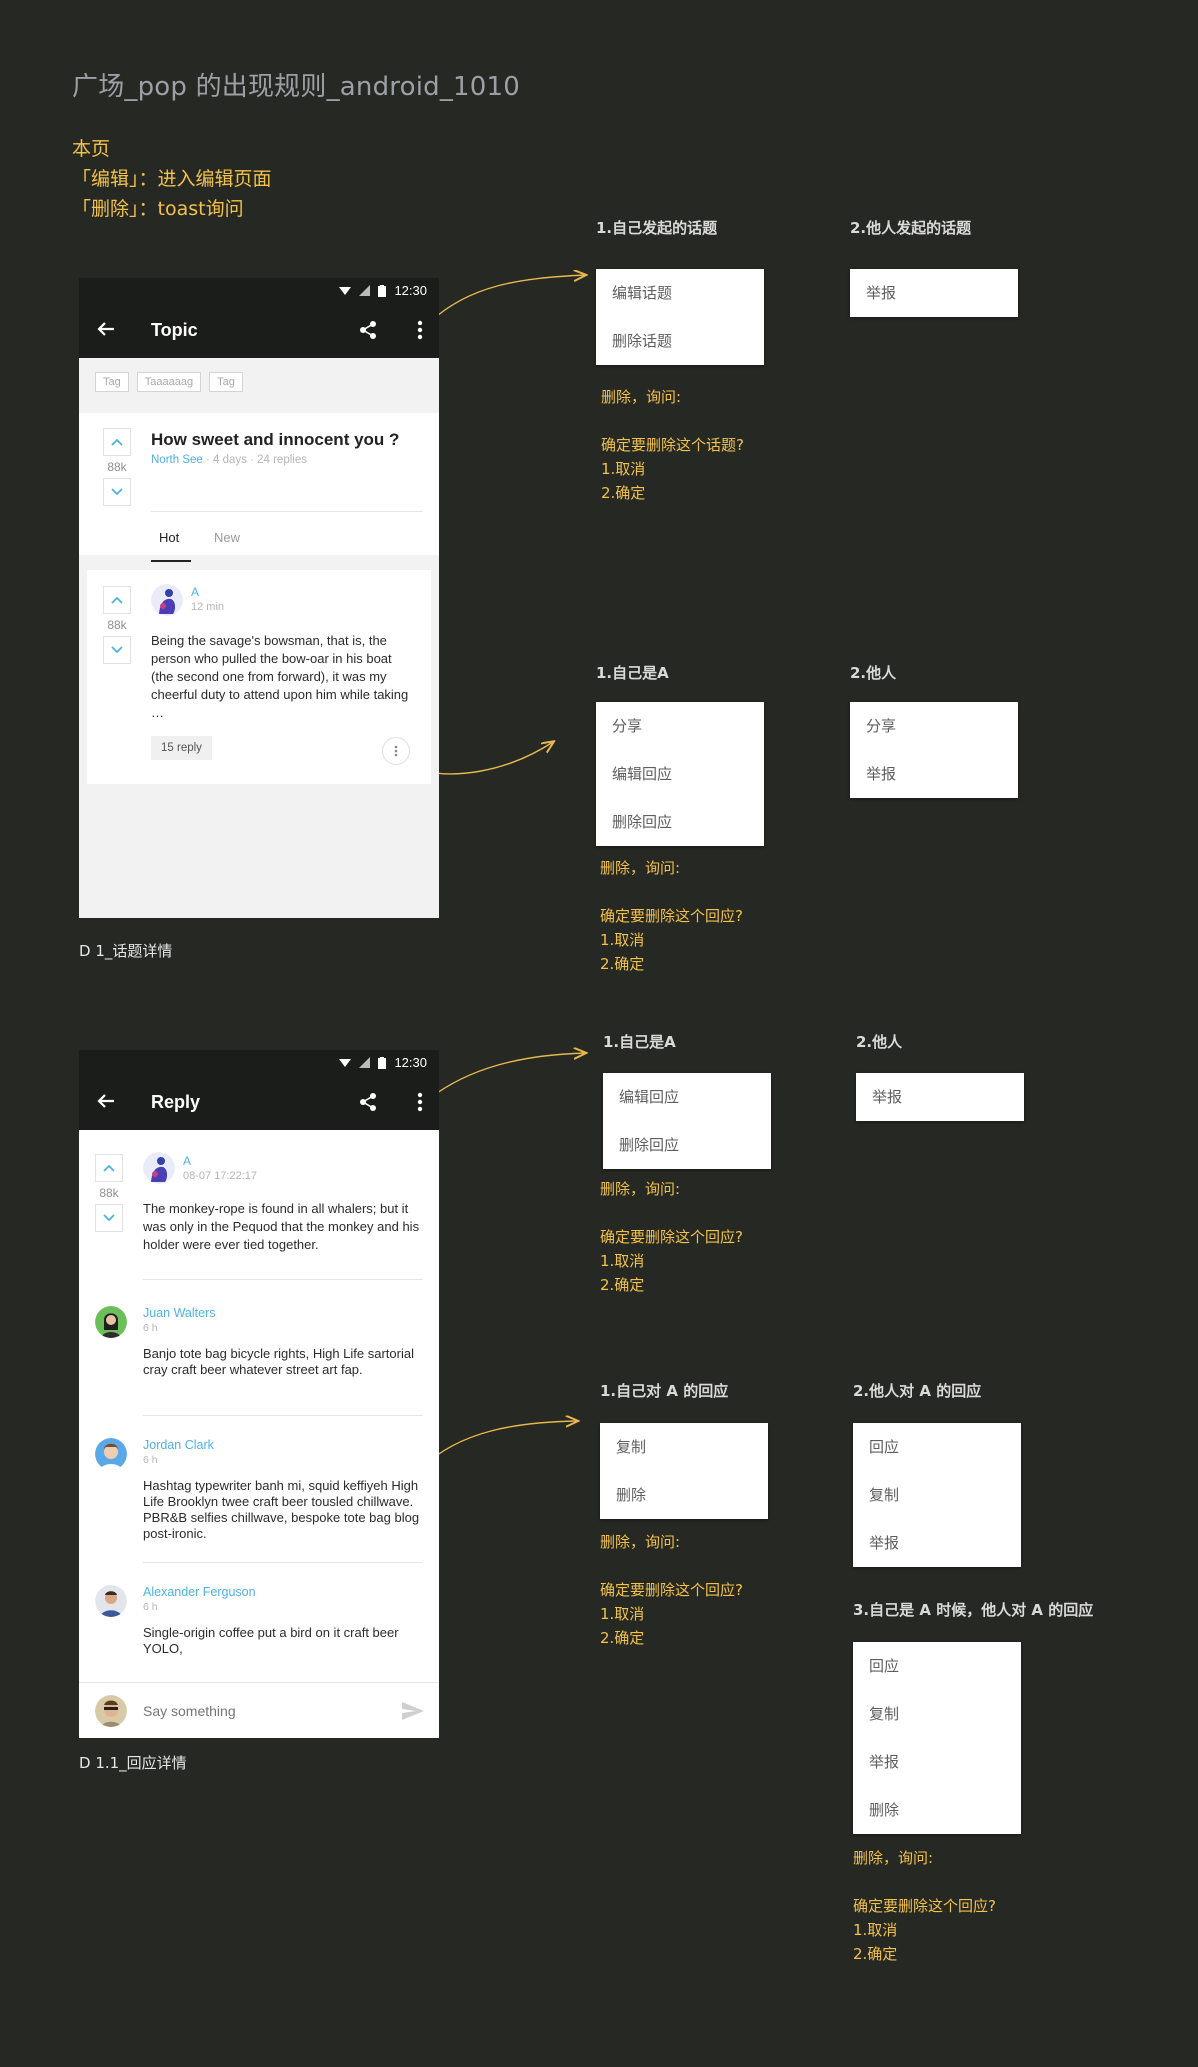 This screenshot has width=1198, height=2067. What do you see at coordinates (873, 673) in the screenshot?
I see `section-heading: 2.他人` at bounding box center [873, 673].